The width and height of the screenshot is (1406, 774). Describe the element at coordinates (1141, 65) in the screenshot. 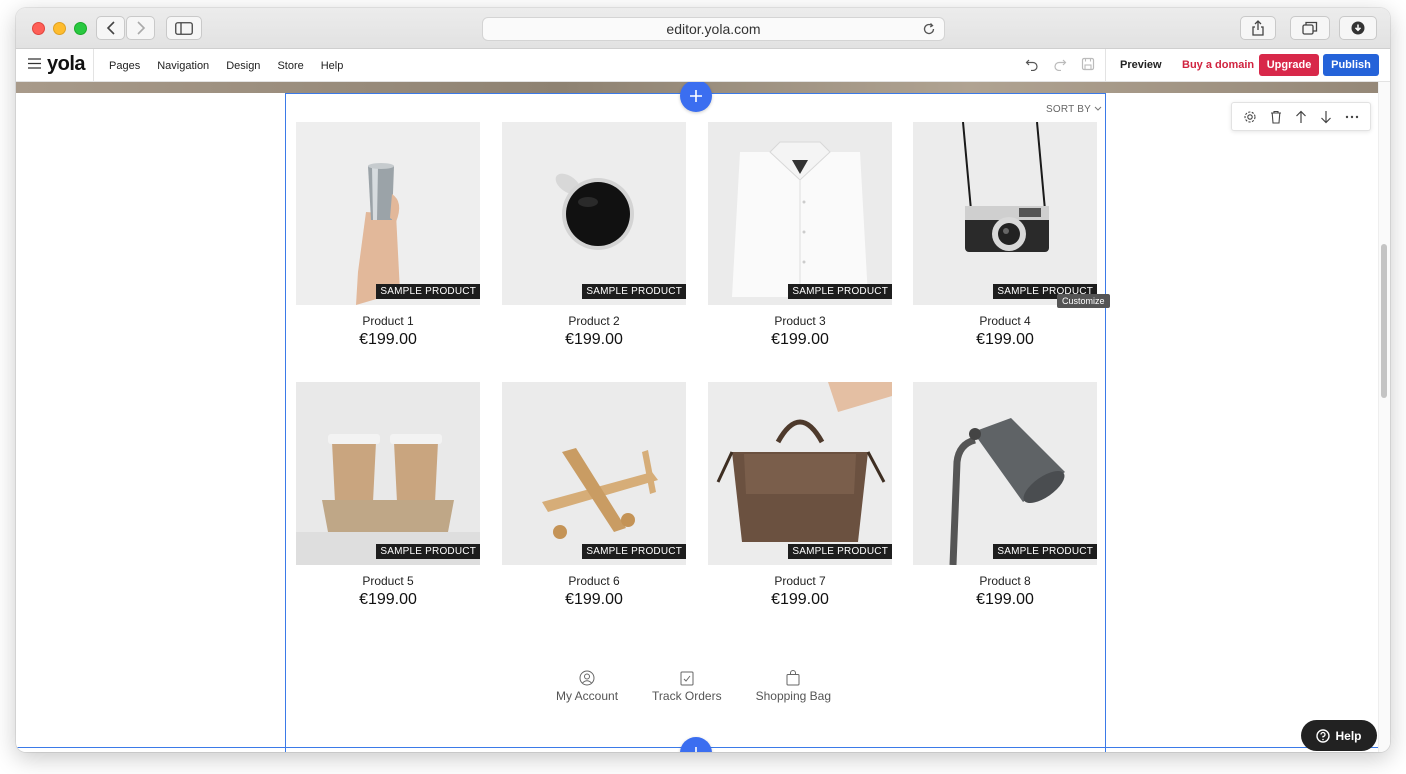

I see `preview-button: Preview` at that location.